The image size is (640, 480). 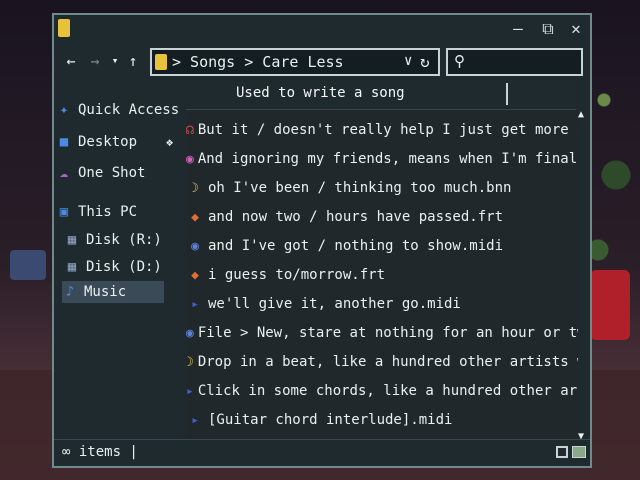 I want to click on headphones-icon: ☊, so click(x=190, y=130).